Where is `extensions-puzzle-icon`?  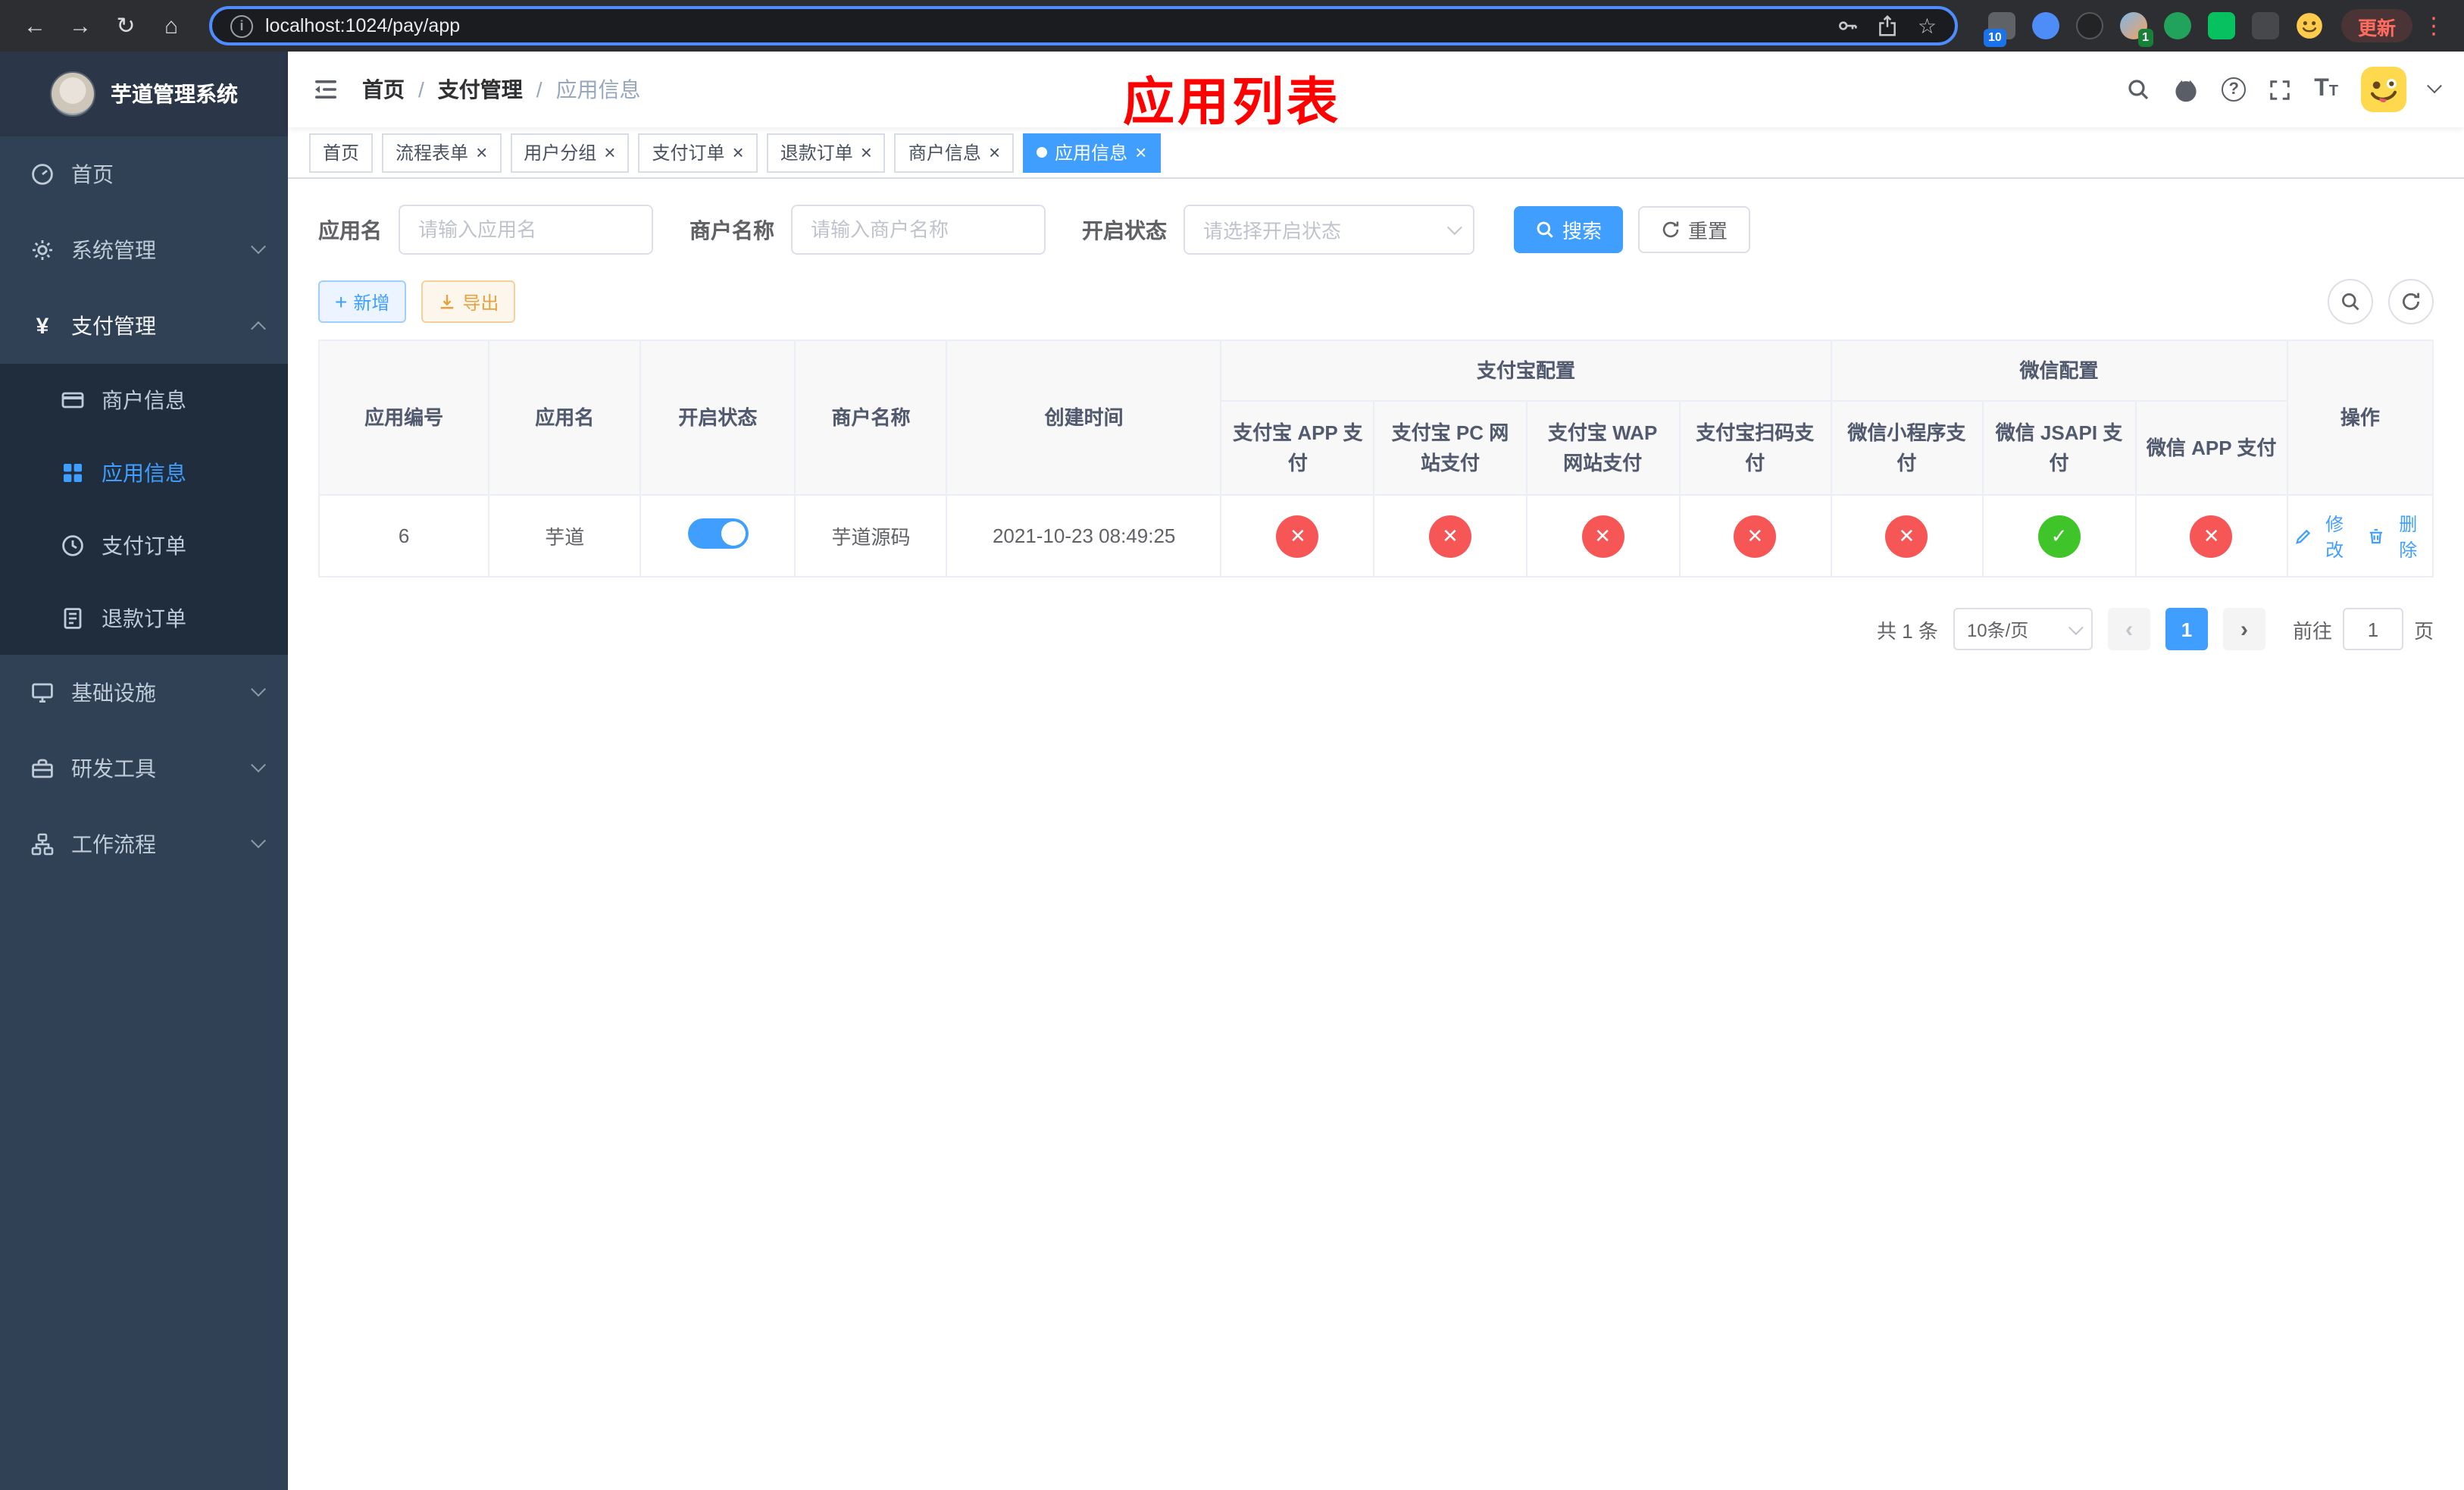
extensions-puzzle-icon is located at coordinates (2265, 26).